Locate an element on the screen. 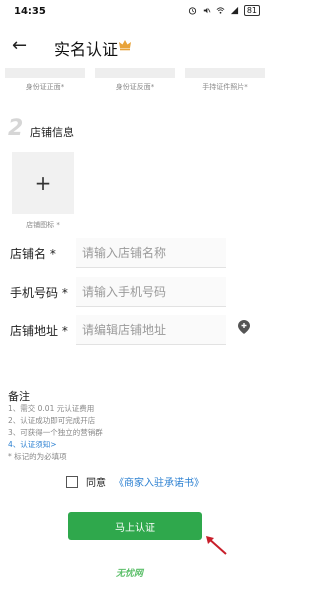 This screenshot has height=600, width=320. id-handheld-upload is located at coordinates (225, 73).